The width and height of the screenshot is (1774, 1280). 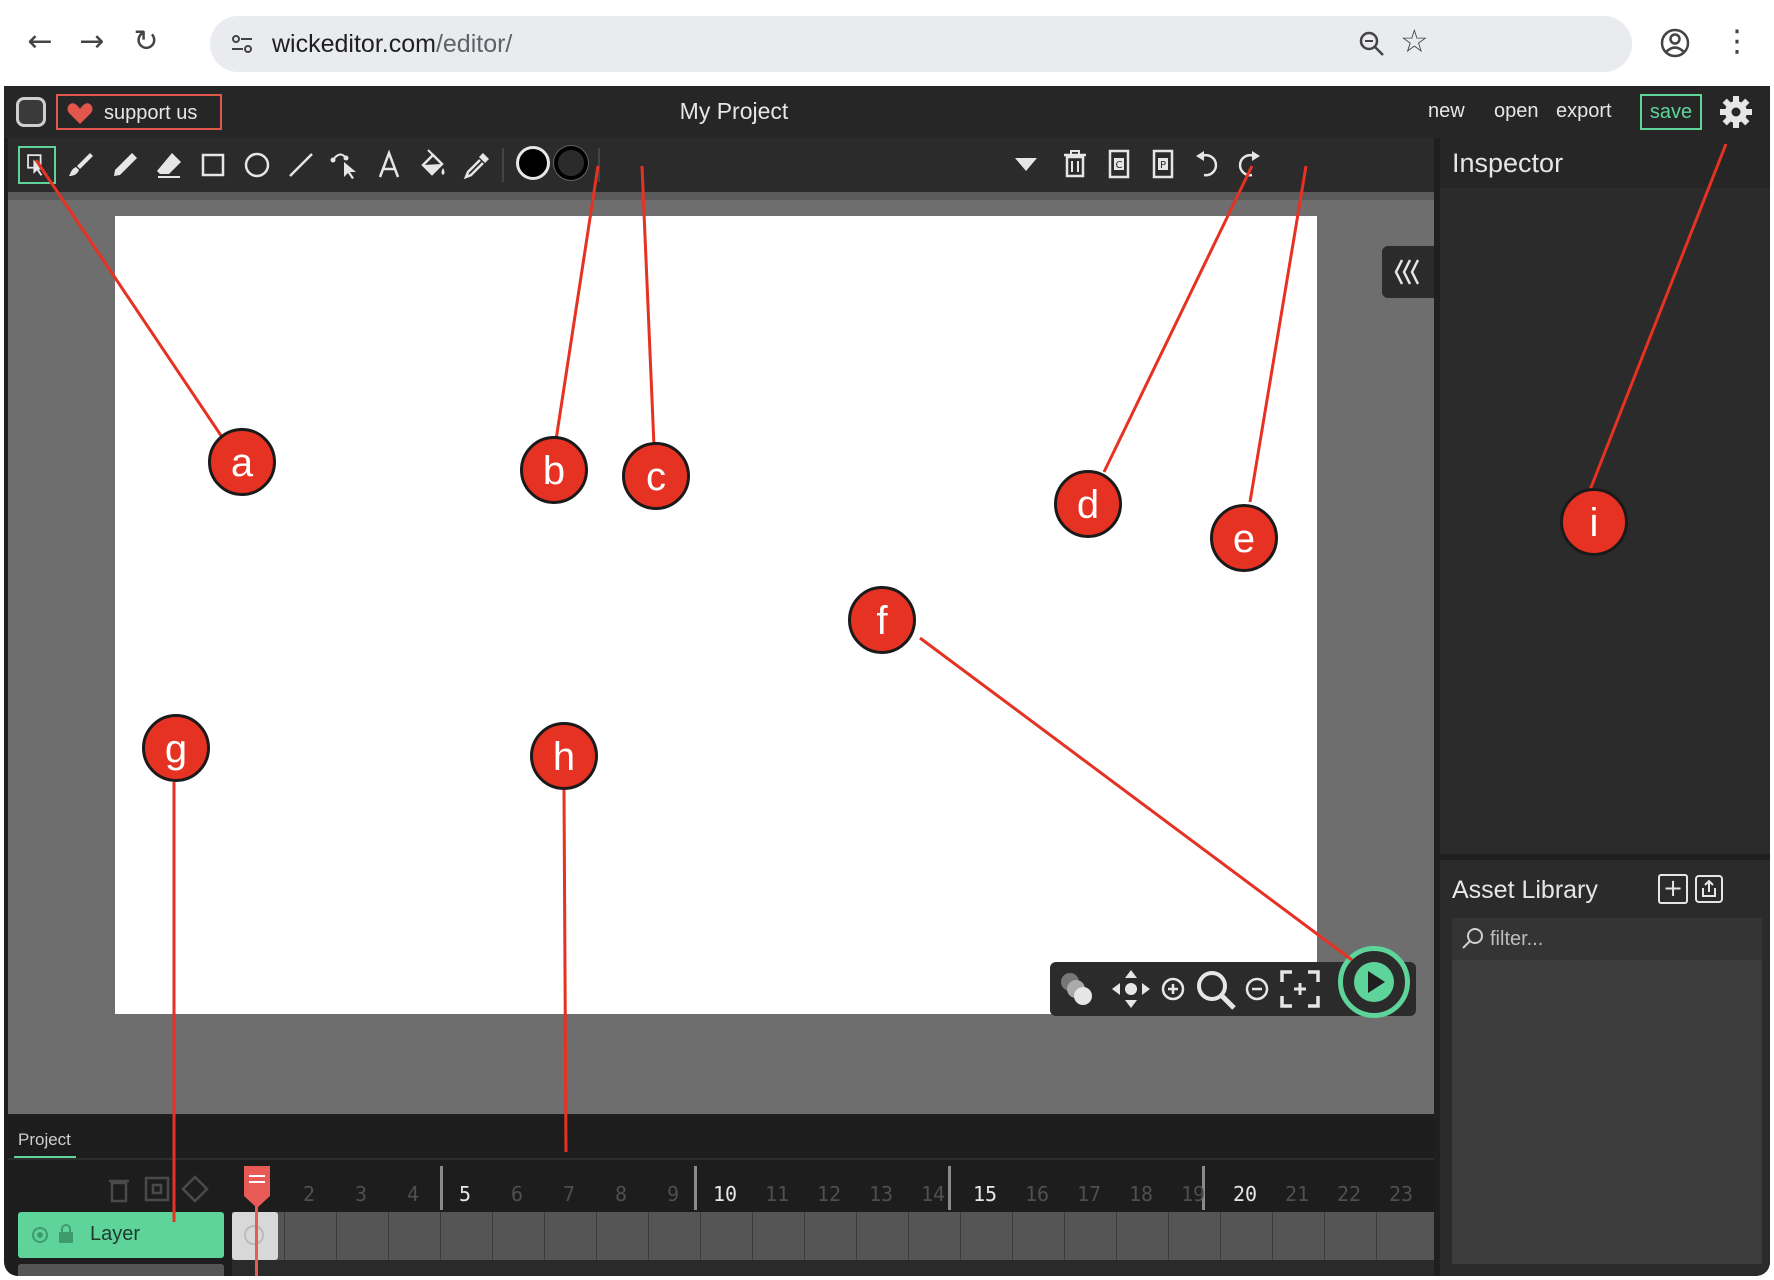 What do you see at coordinates (115, 1234) in the screenshot?
I see `layer-name: Layer` at bounding box center [115, 1234].